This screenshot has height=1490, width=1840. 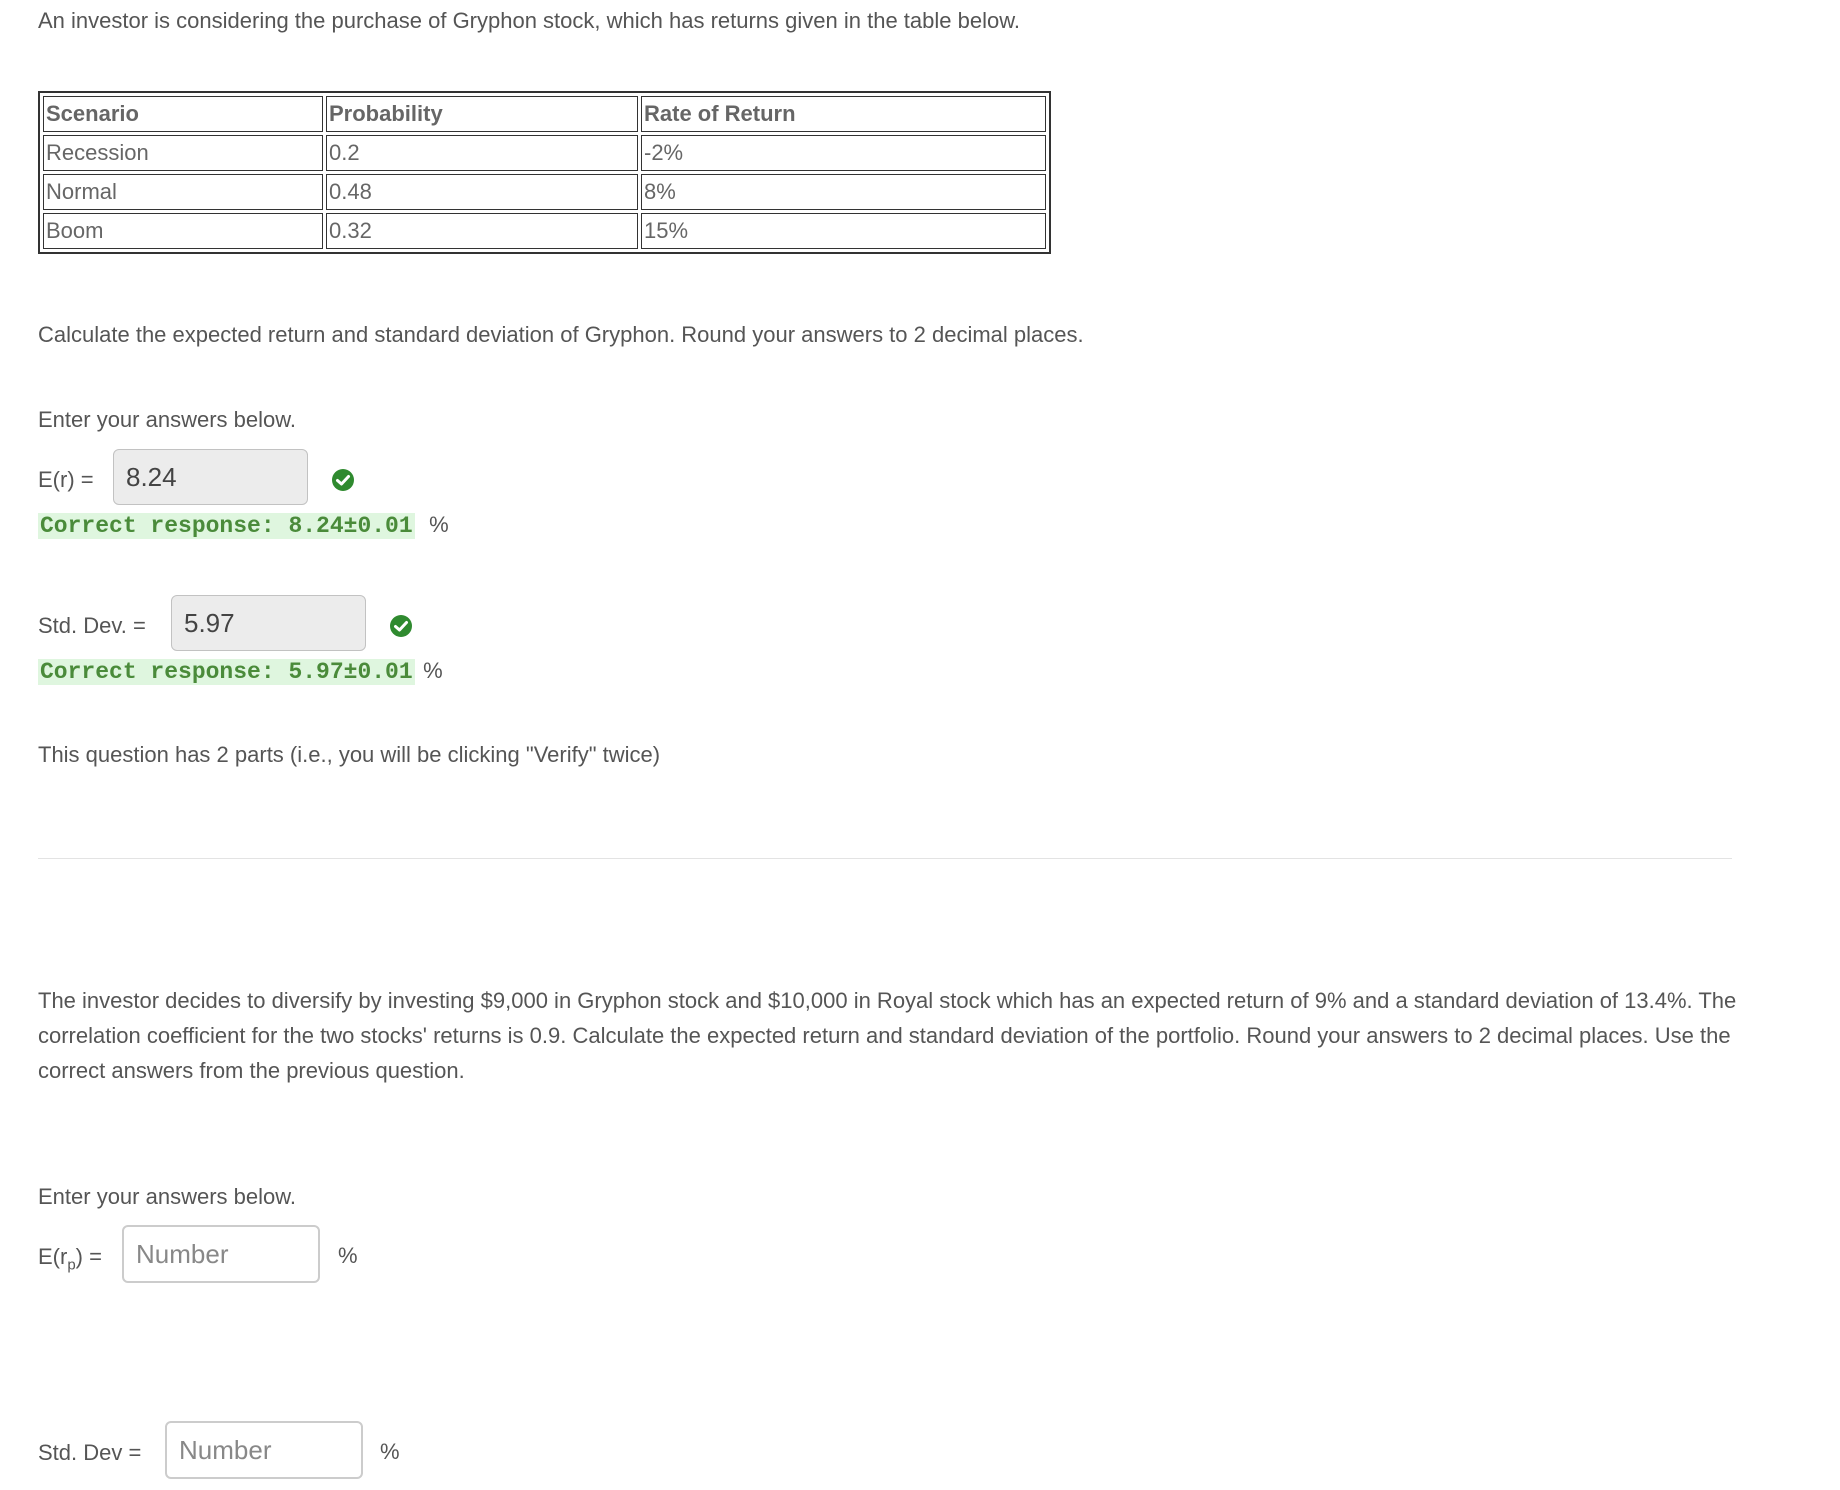 What do you see at coordinates (482, 153) in the screenshot?
I see `table-cell: 0.2` at bounding box center [482, 153].